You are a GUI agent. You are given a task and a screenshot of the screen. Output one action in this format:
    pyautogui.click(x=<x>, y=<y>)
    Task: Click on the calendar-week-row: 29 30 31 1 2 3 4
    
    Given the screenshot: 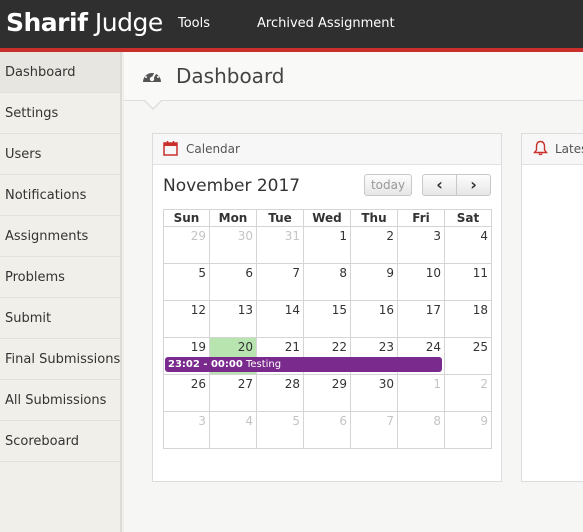 What is the action you would take?
    pyautogui.click(x=327, y=245)
    